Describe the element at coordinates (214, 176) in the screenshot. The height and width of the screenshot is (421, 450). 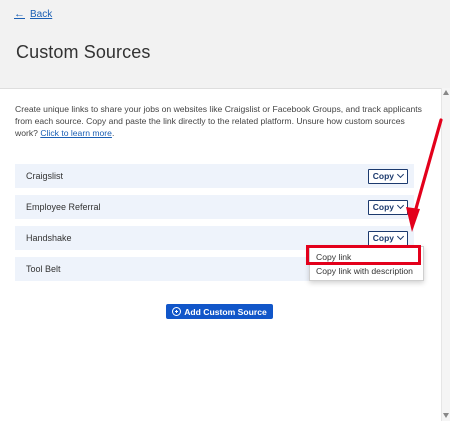
I see `source-row-craigslist: Craigslist Copy` at that location.